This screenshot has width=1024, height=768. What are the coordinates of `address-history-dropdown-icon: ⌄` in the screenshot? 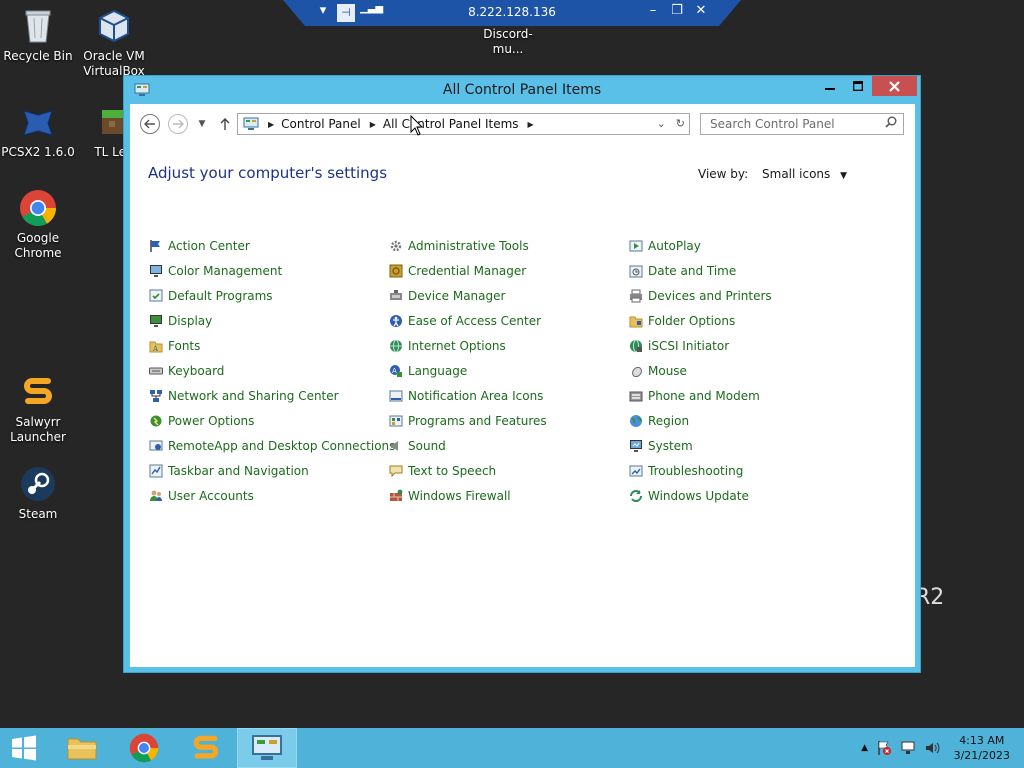 It's located at (661, 123).